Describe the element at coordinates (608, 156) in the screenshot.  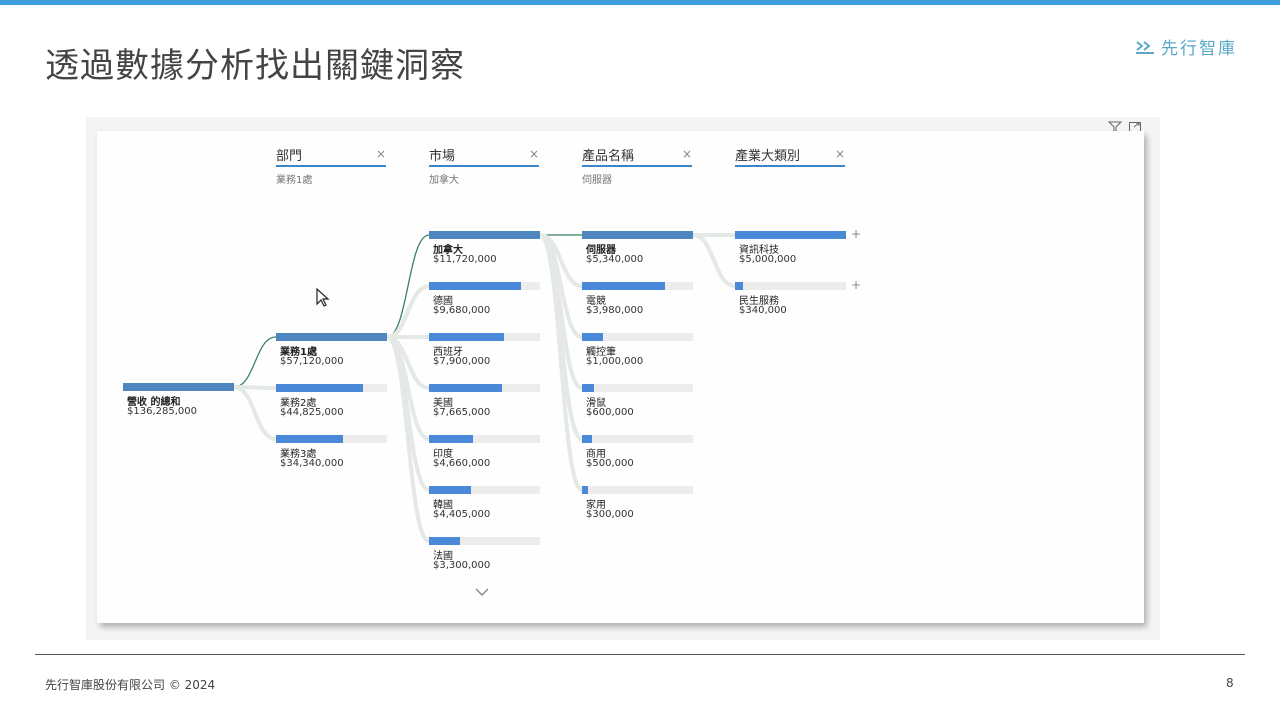
I see `level-title: 產品名稱` at that location.